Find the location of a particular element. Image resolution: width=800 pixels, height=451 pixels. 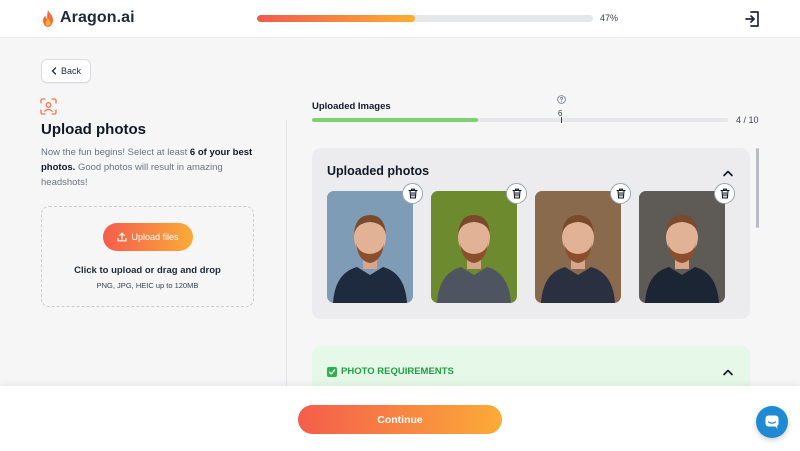

uploaded-images-label: Uploaded Images is located at coordinates (351, 106).